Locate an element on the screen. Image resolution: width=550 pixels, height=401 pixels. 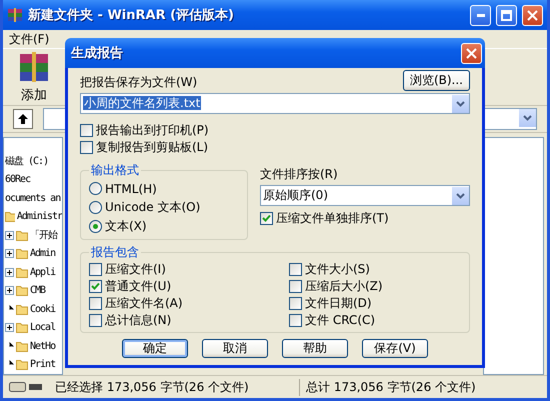
tree-item: Administr is located at coordinates (39, 216).